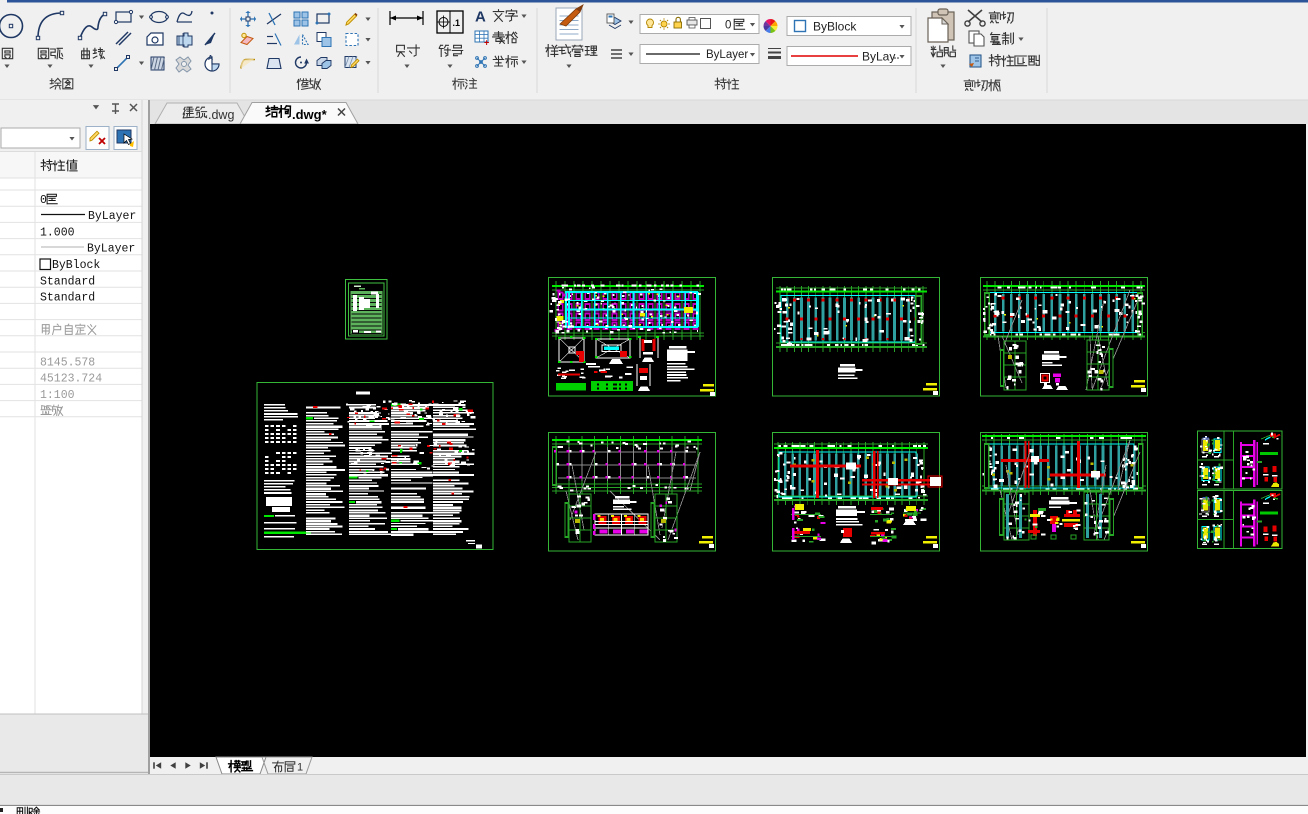  What do you see at coordinates (71, 379) in the screenshot?
I see `svg-text: 45123.724` at bounding box center [71, 379].